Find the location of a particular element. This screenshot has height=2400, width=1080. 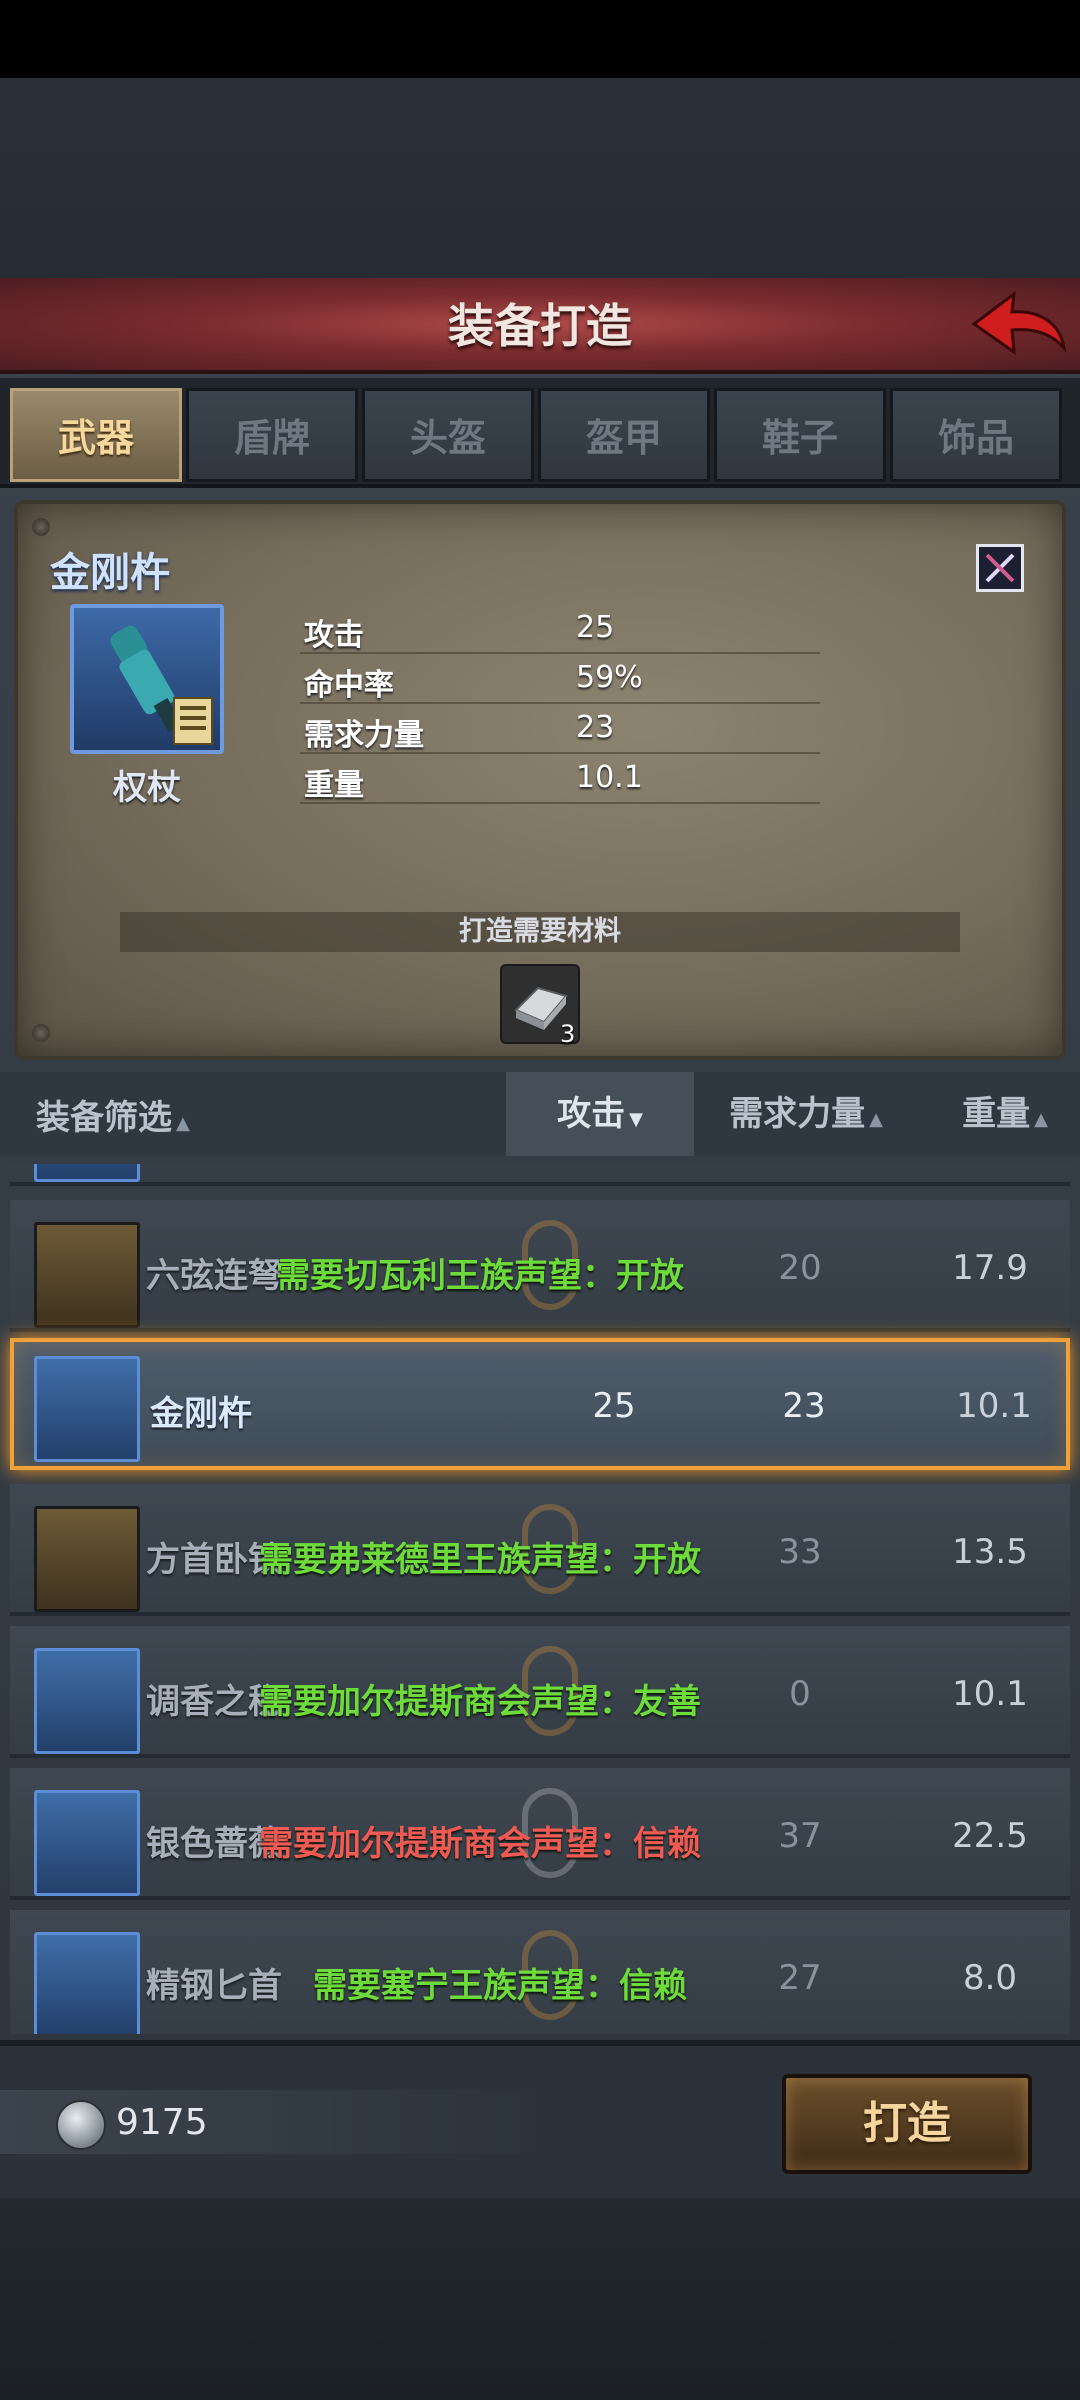

page-title: 装备打造 is located at coordinates (540, 326).